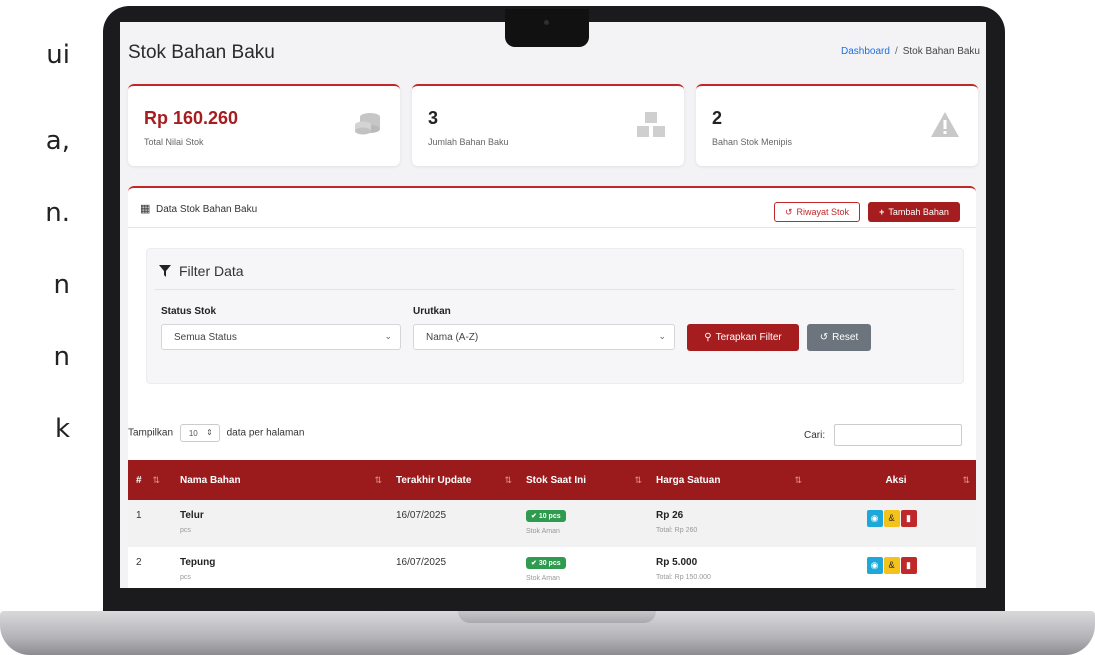 The image size is (1095, 655). What do you see at coordinates (824, 337) in the screenshot?
I see `reset-icon: ↺` at bounding box center [824, 337].